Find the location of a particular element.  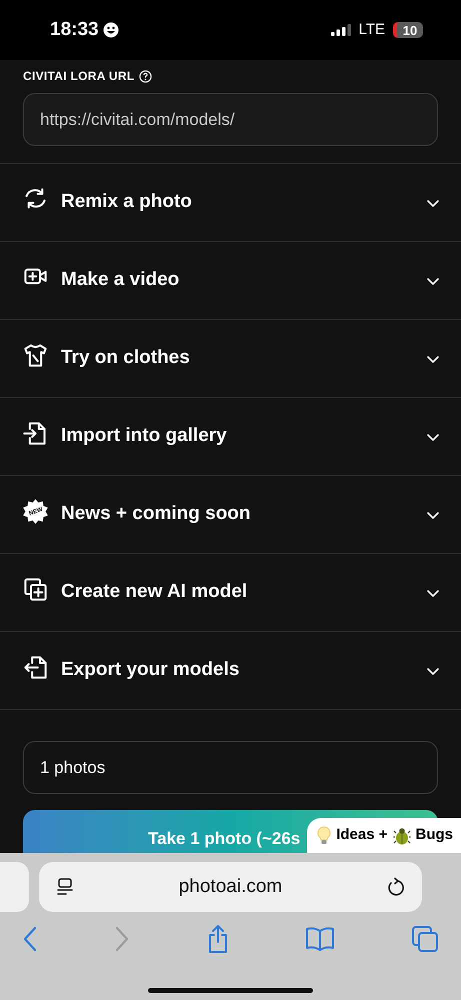

shirt-icon is located at coordinates (35, 355).